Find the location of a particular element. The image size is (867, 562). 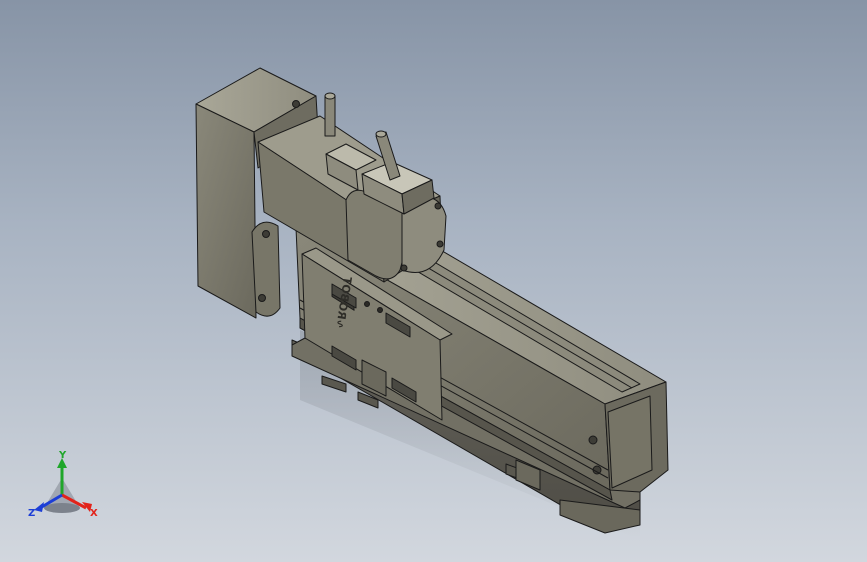

connector-pin-2-cap is located at coordinates (381, 134).